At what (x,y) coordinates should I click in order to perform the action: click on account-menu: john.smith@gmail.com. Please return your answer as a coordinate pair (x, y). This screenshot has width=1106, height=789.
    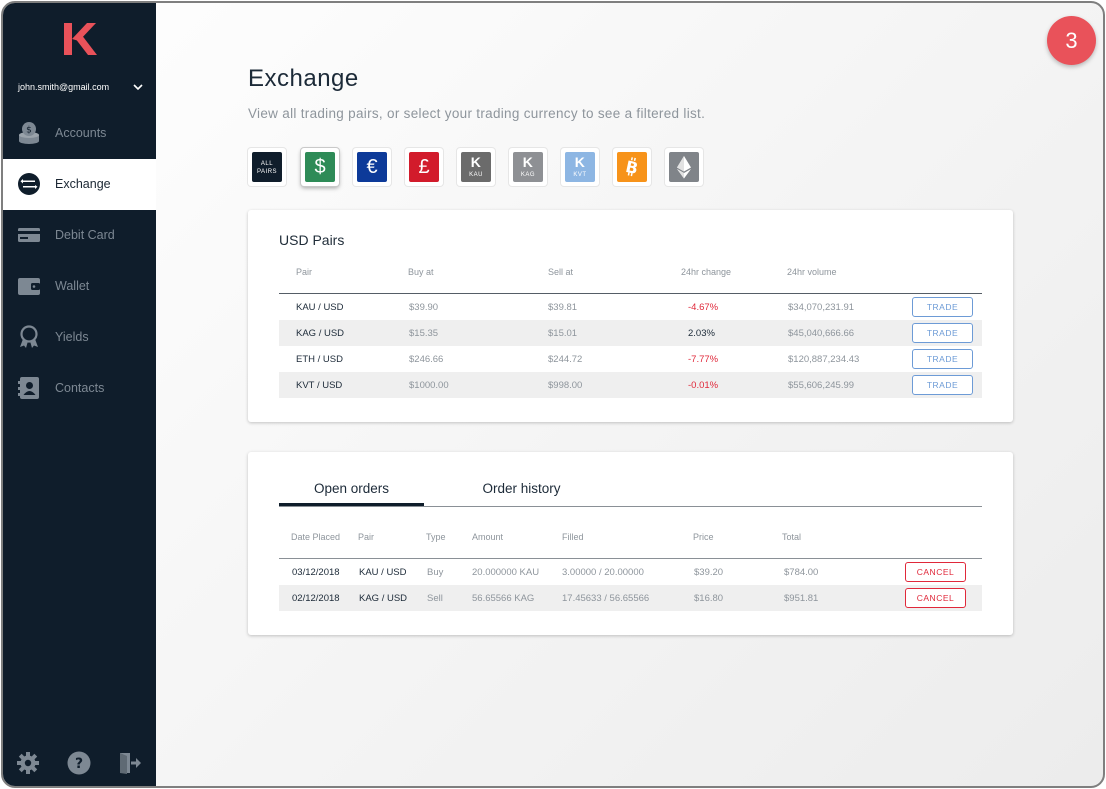
    Looking at the image, I should click on (79, 89).